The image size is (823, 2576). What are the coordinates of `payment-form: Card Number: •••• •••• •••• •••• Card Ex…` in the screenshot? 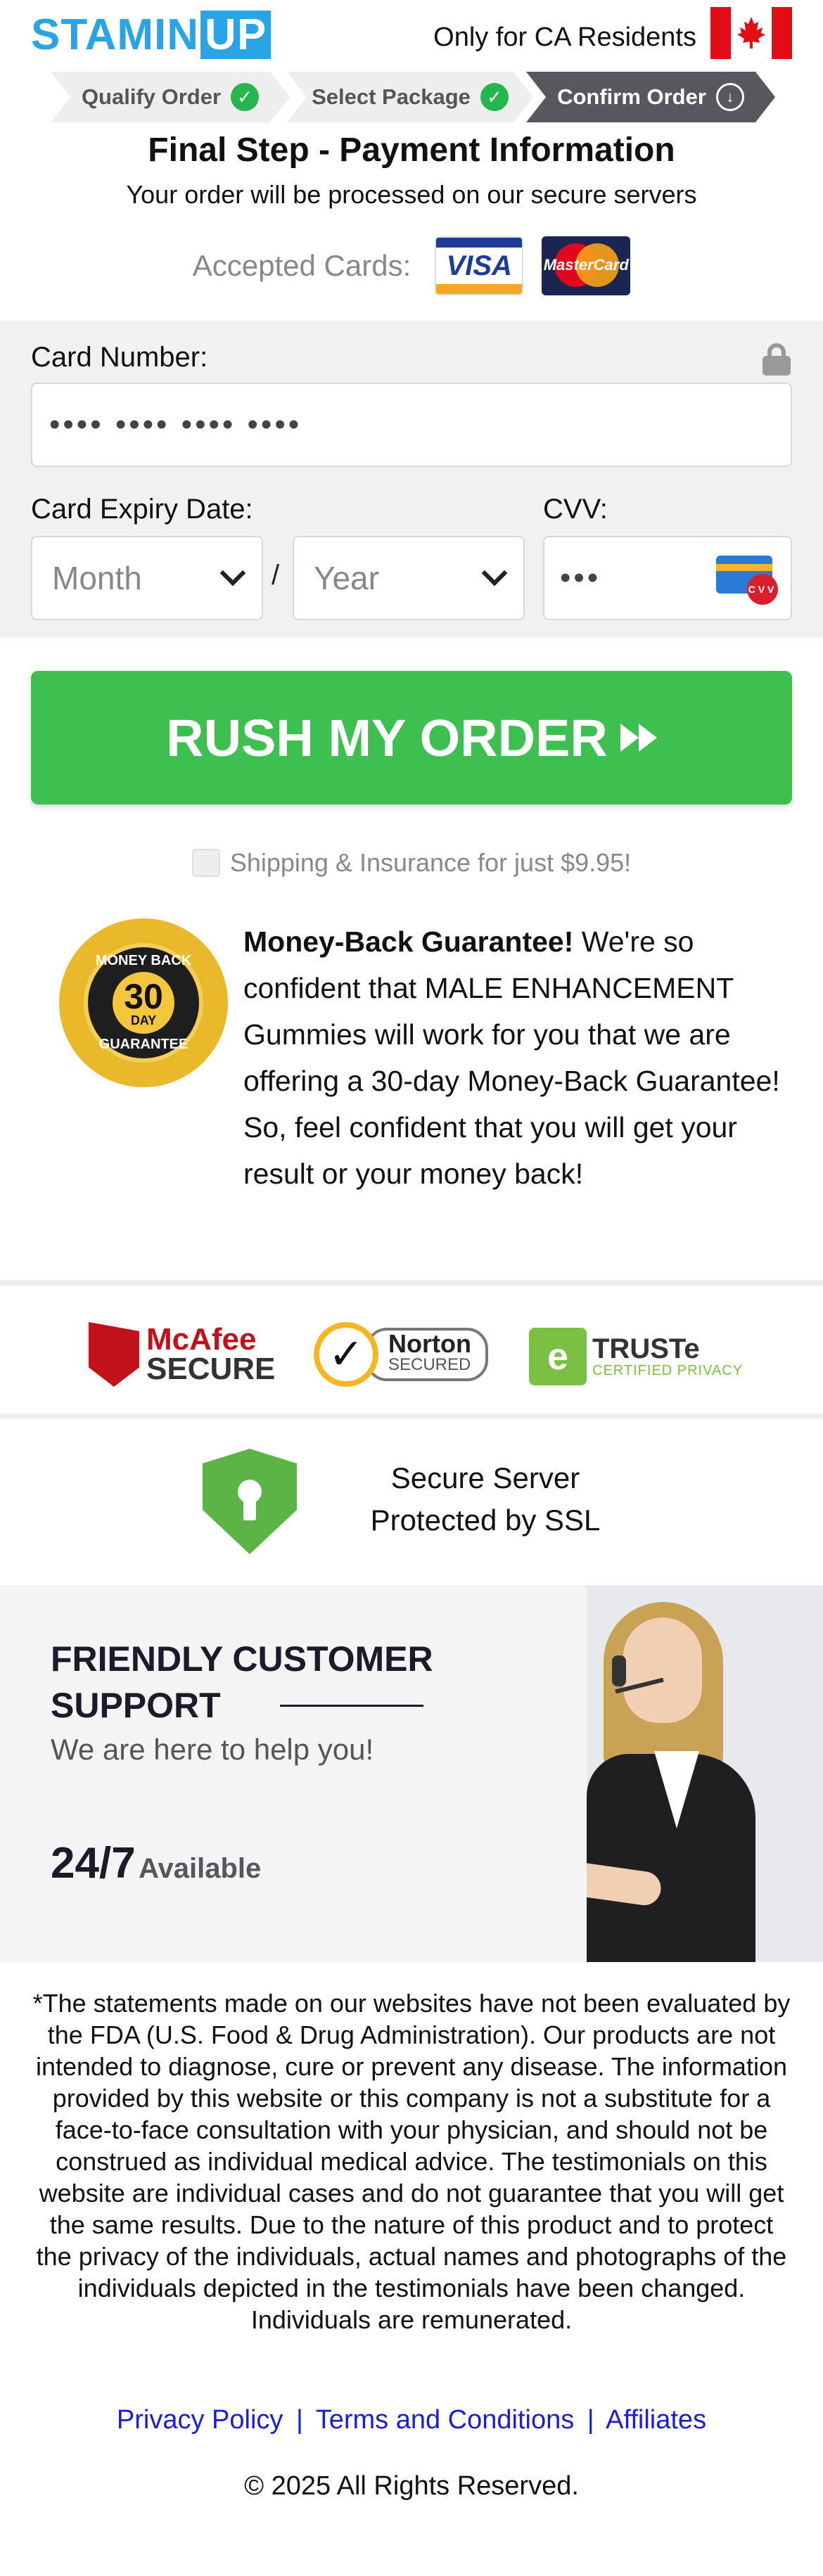 It's located at (412, 479).